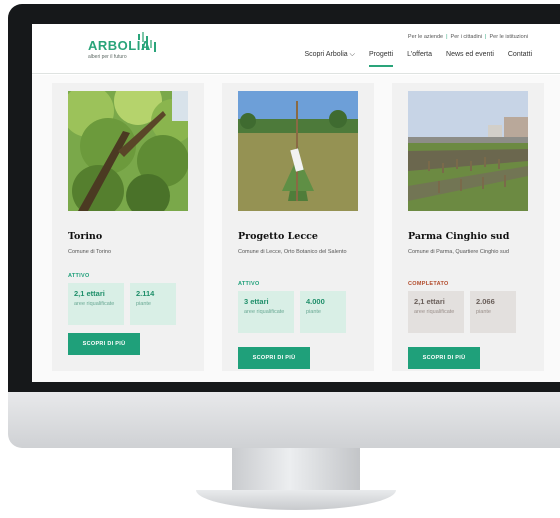  I want to click on area-stat: 3 ettari aree riqualificate, so click(266, 312).